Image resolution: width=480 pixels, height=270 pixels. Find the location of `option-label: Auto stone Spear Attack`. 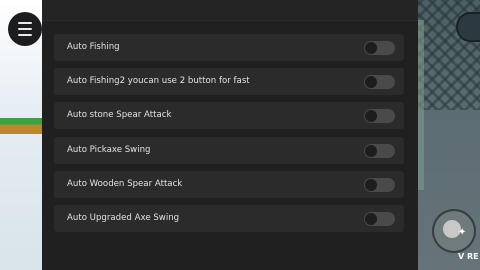

option-label: Auto stone Spear Attack is located at coordinates (119, 115).